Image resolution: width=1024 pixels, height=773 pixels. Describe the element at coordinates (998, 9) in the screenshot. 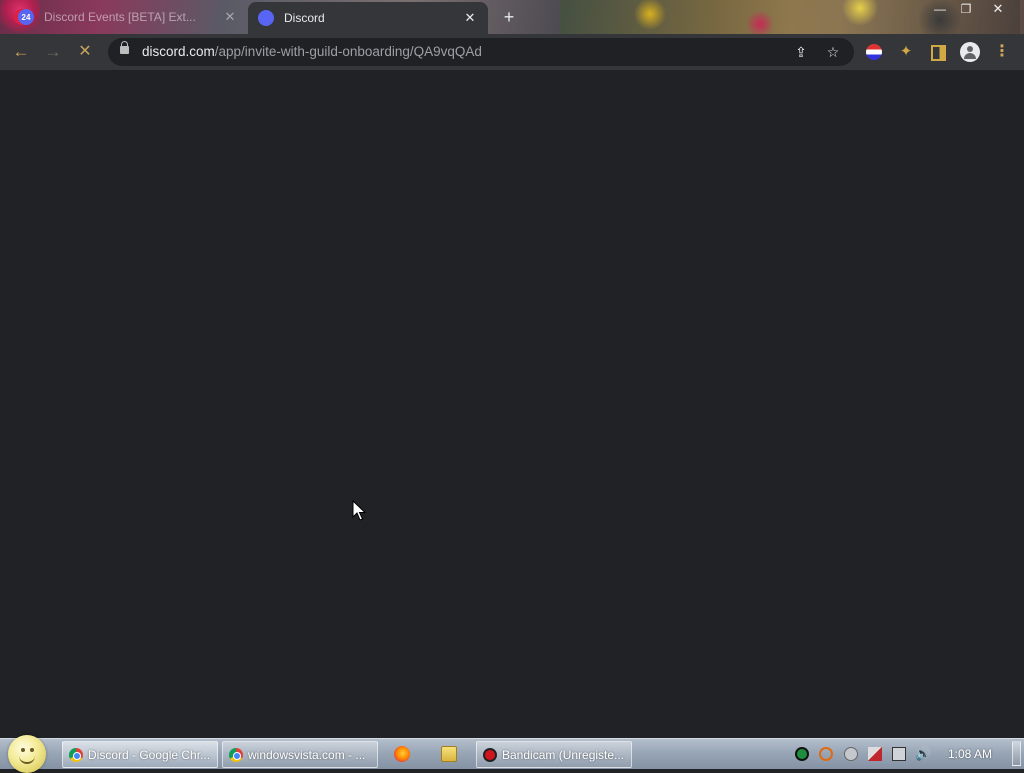

I see `close-window-button: ✕` at that location.